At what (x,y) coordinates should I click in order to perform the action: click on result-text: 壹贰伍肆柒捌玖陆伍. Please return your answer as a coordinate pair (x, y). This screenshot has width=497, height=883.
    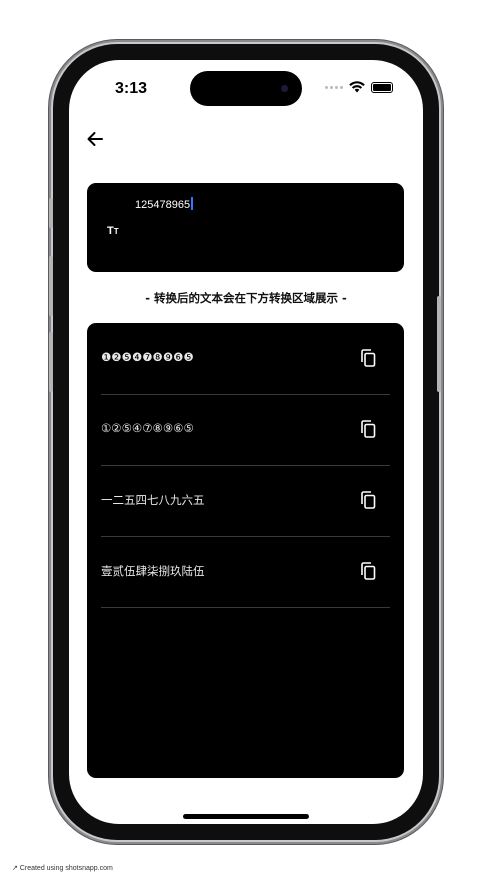
    Looking at the image, I should click on (153, 571).